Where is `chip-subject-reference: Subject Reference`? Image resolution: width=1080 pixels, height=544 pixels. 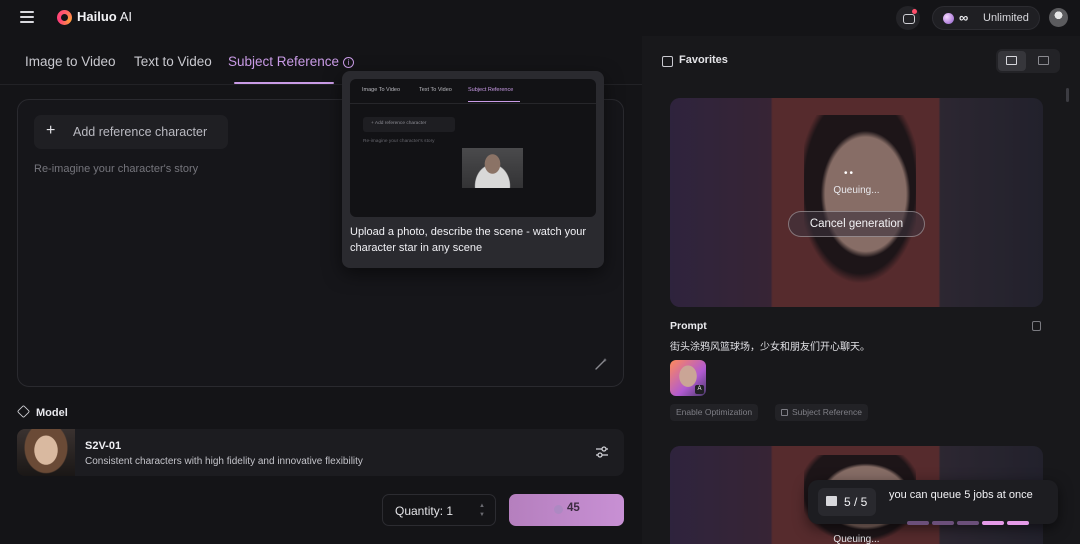
chip-subject-reference: Subject Reference is located at coordinates (821, 412).